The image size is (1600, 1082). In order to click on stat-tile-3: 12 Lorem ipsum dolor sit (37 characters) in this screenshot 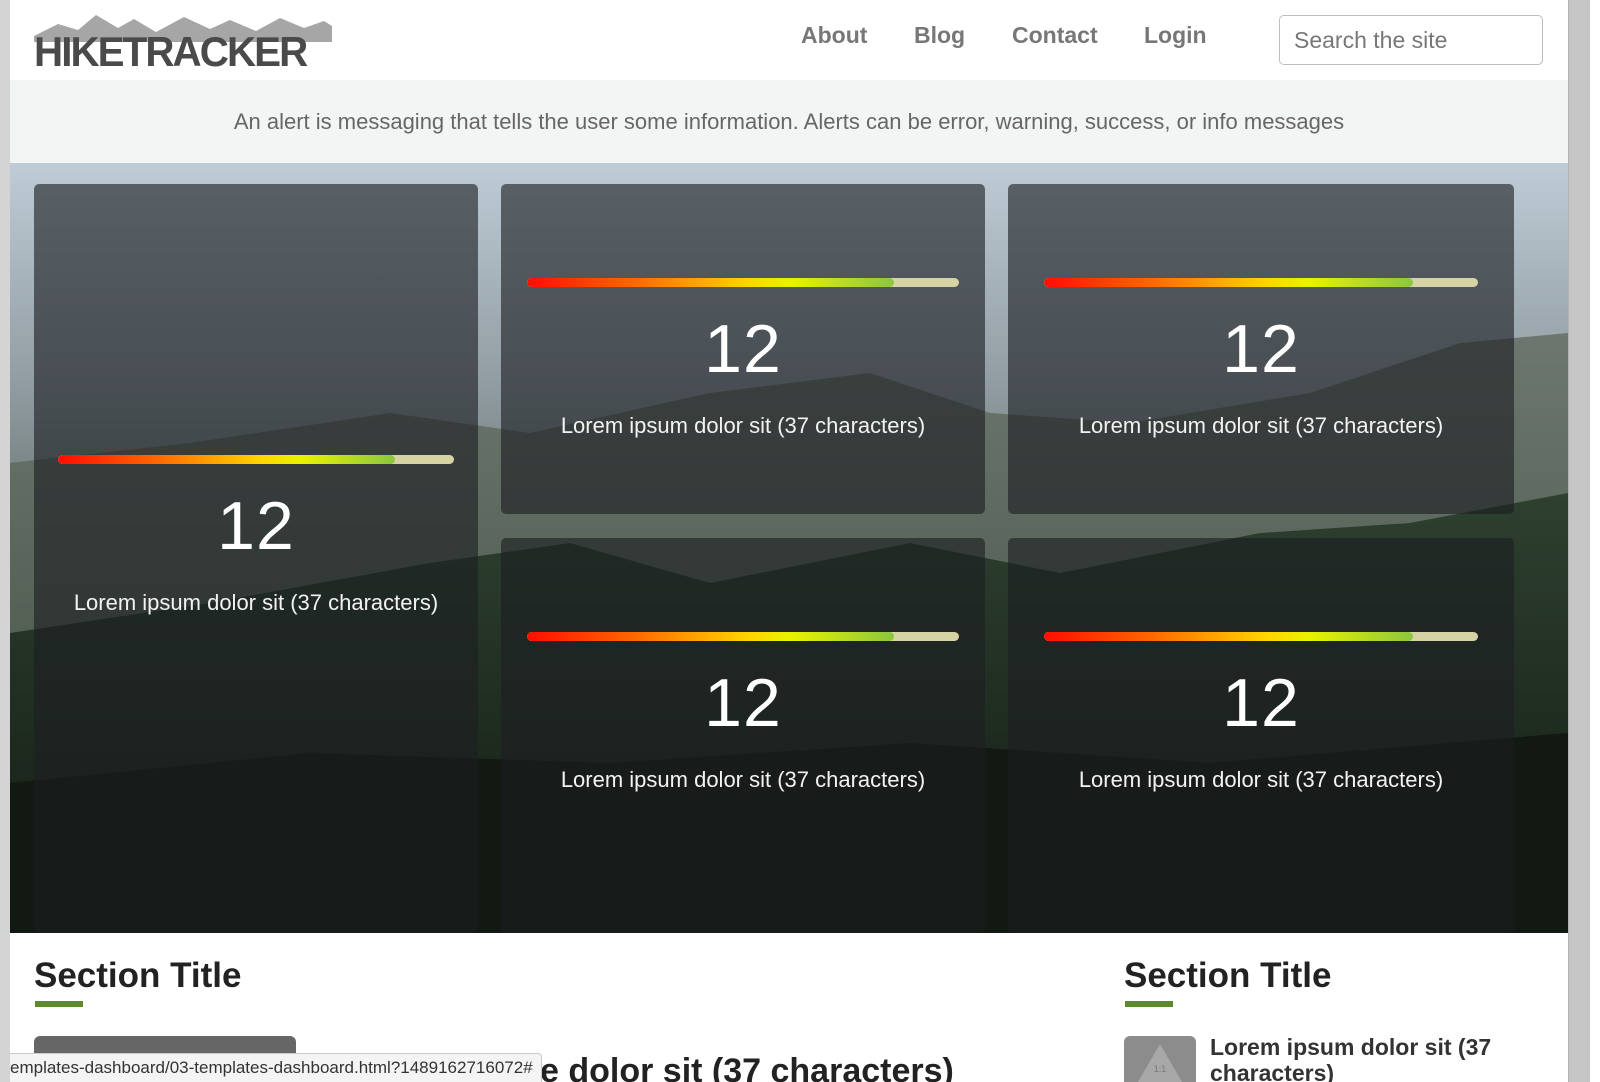, I will do `click(1261, 349)`.